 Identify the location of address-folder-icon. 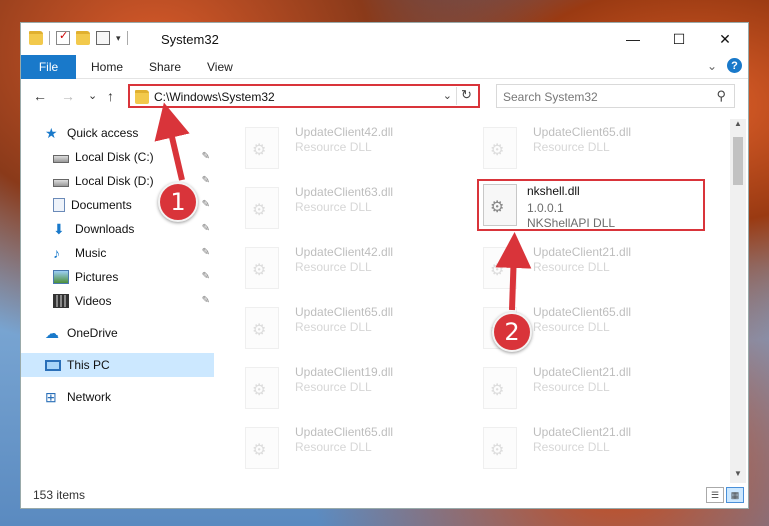
(142, 97).